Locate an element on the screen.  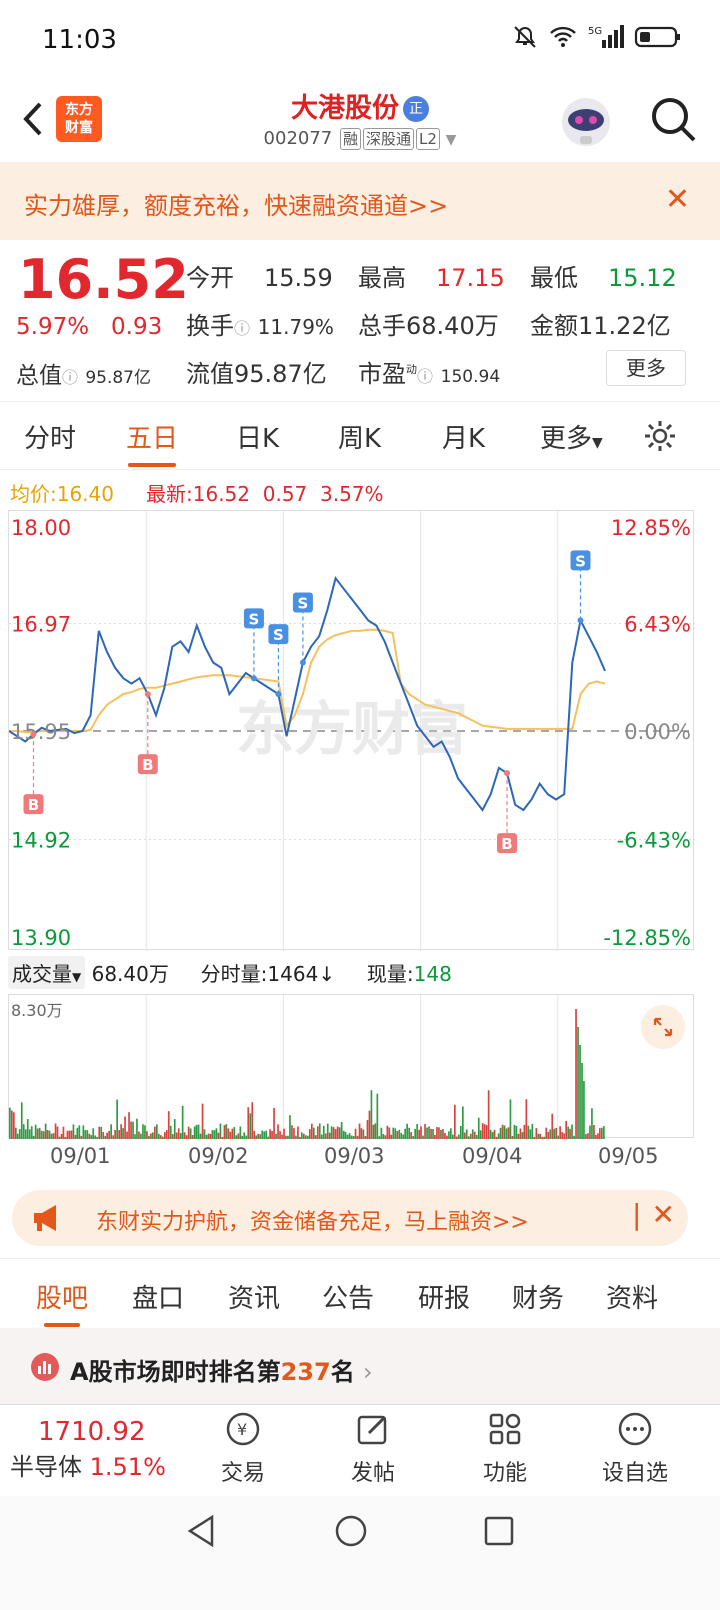
trade-button: ¥ 交易 is located at coordinates (243, 1448).